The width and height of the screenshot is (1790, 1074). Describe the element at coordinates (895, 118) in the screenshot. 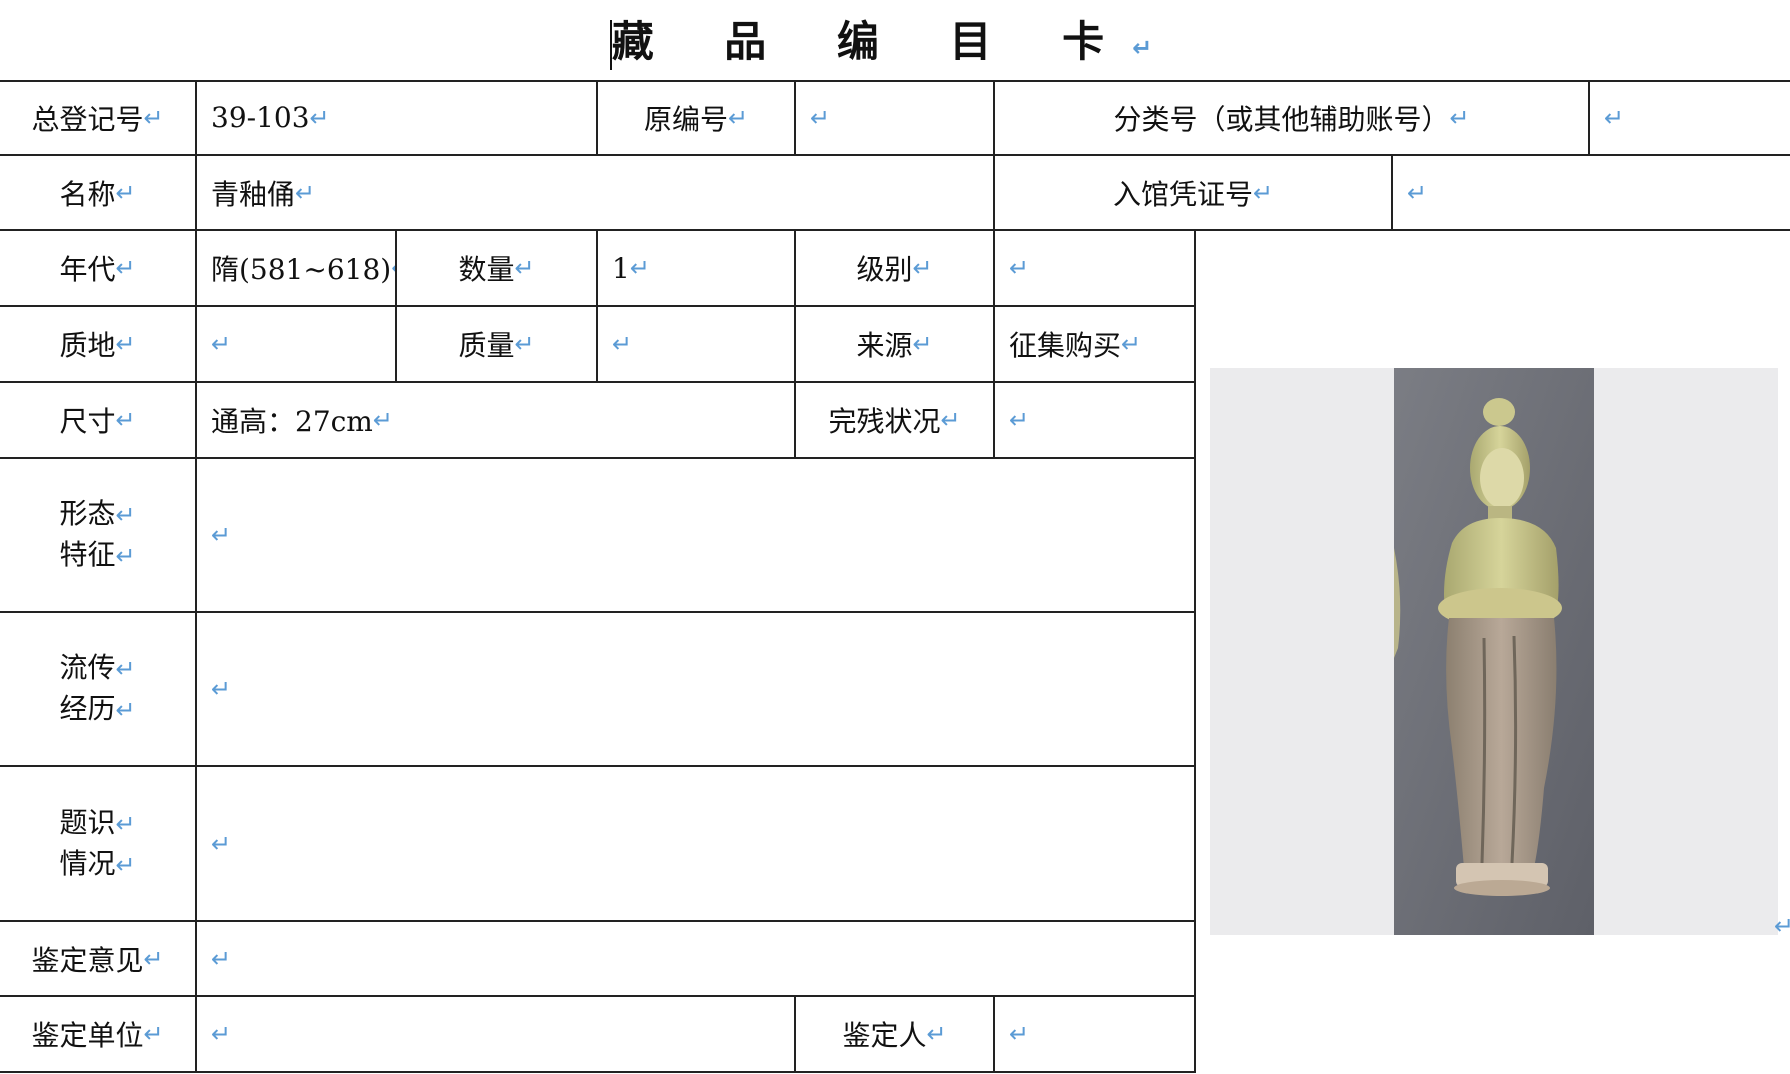

I see `orig-no-value: ↵` at that location.